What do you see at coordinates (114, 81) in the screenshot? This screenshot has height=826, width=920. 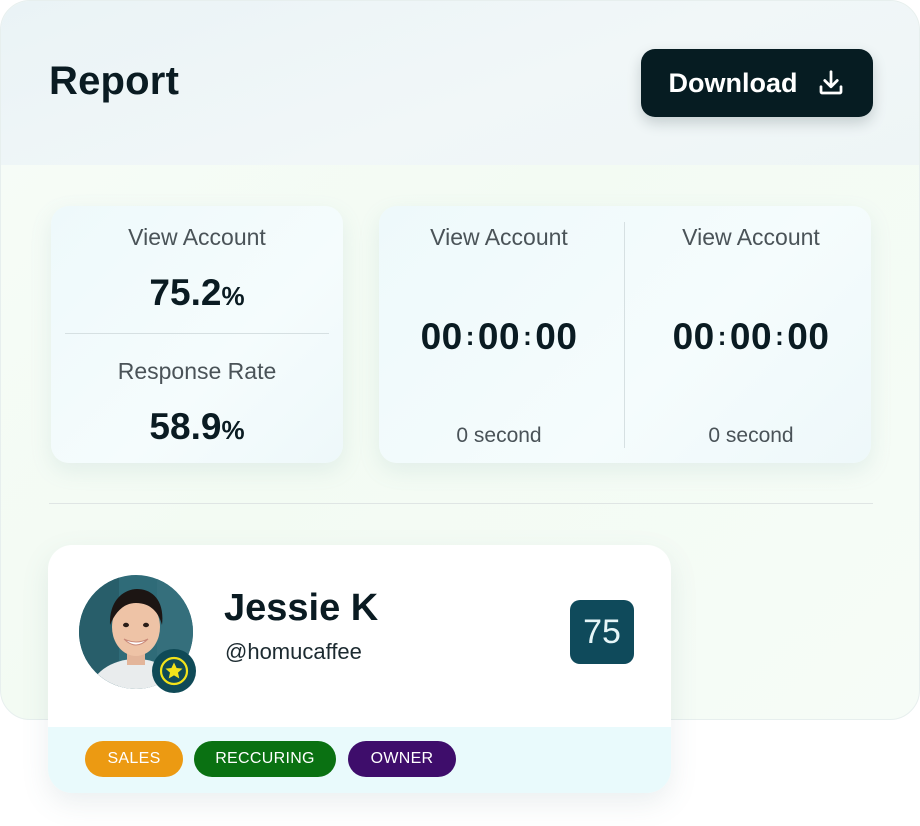 I see `page-title: Report` at bounding box center [114, 81].